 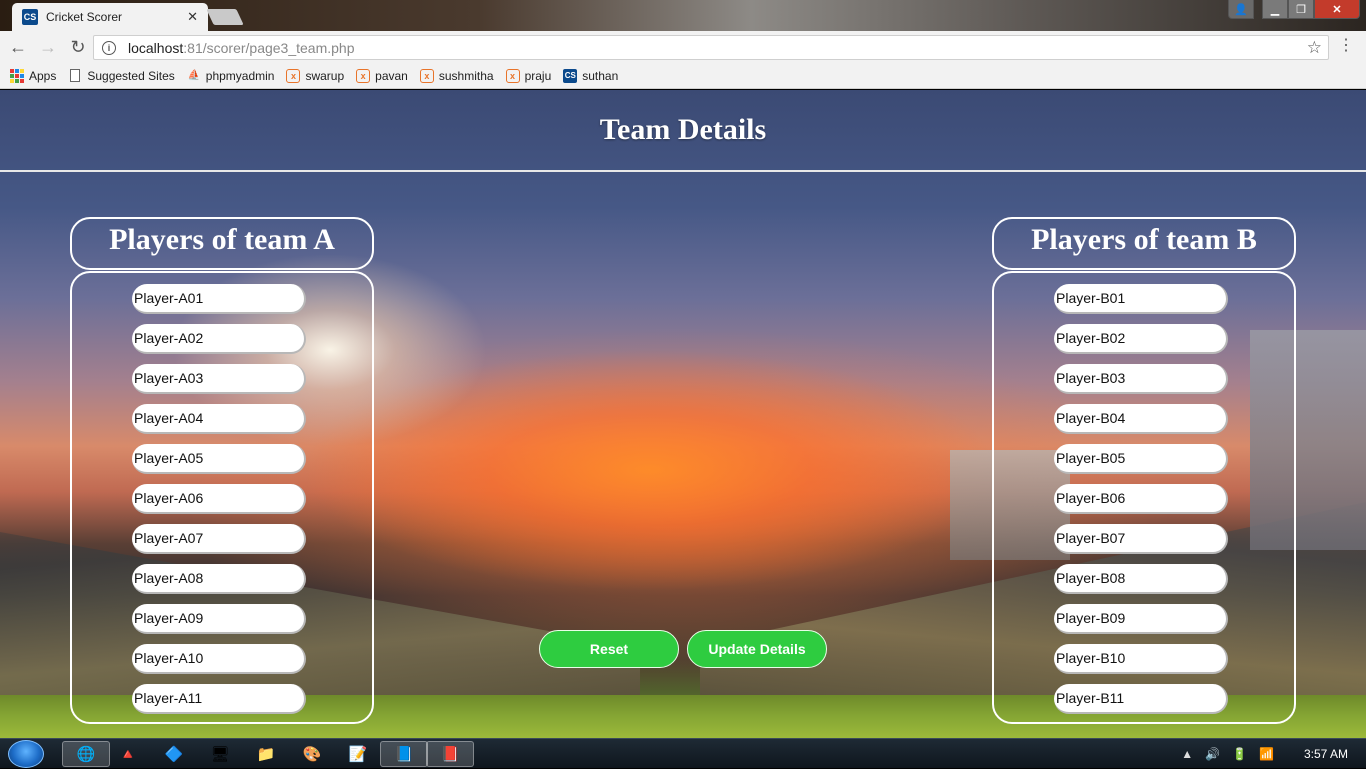 I want to click on page-icon, so click(x=75, y=76).